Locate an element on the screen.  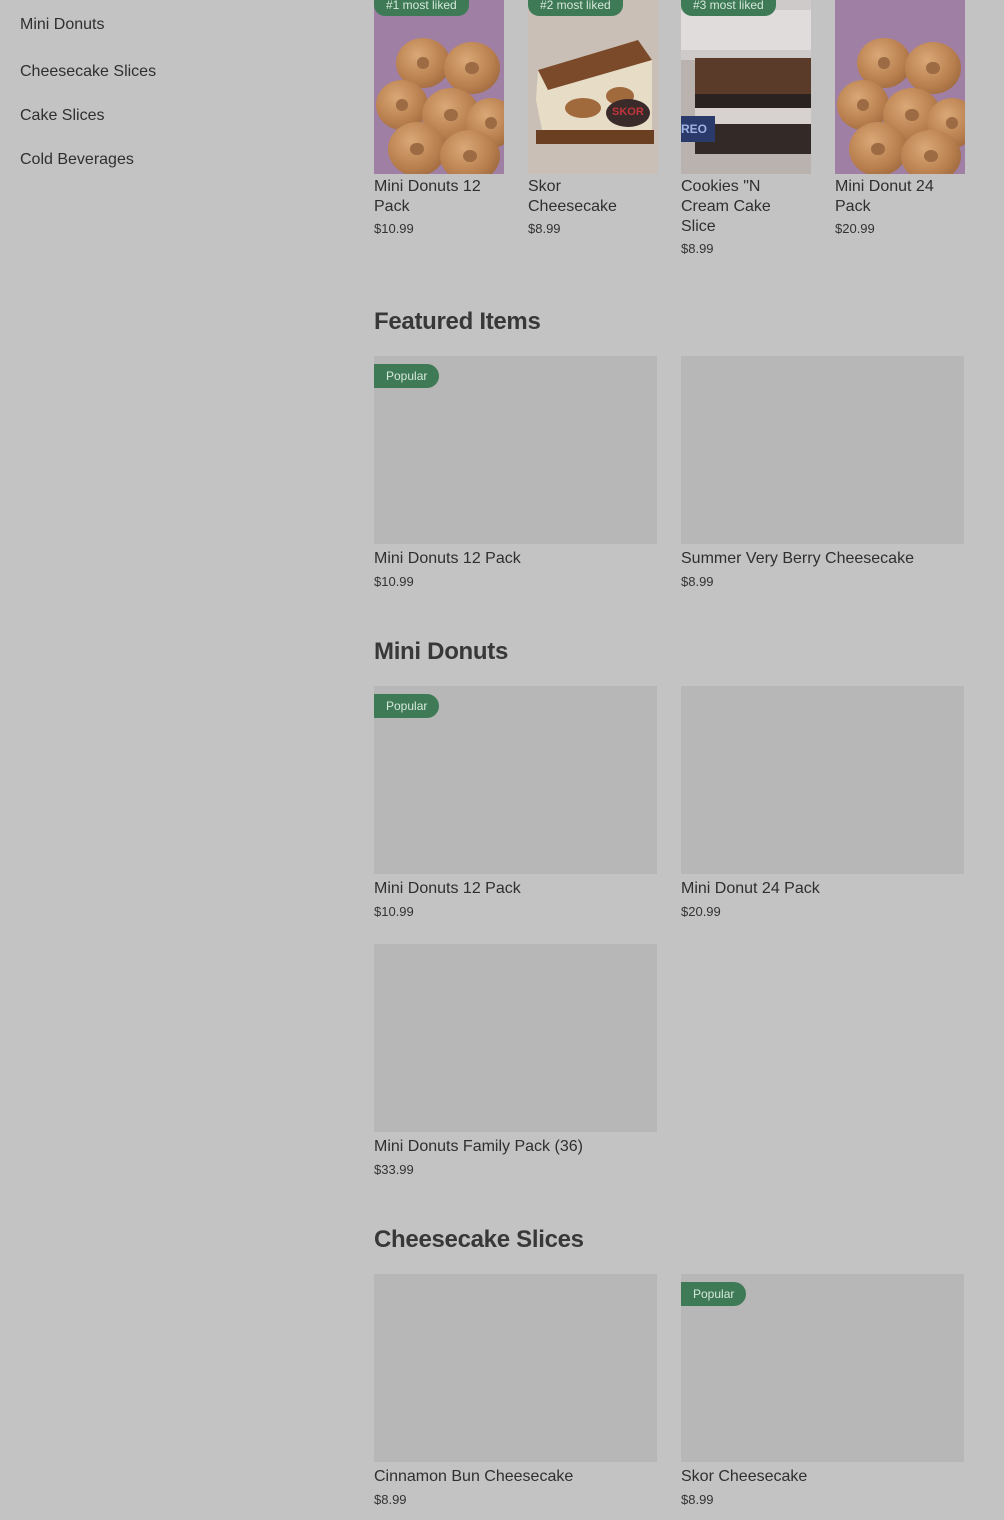
product-name: Cookies "N Cream Cake Slice is located at coordinates (726, 206).